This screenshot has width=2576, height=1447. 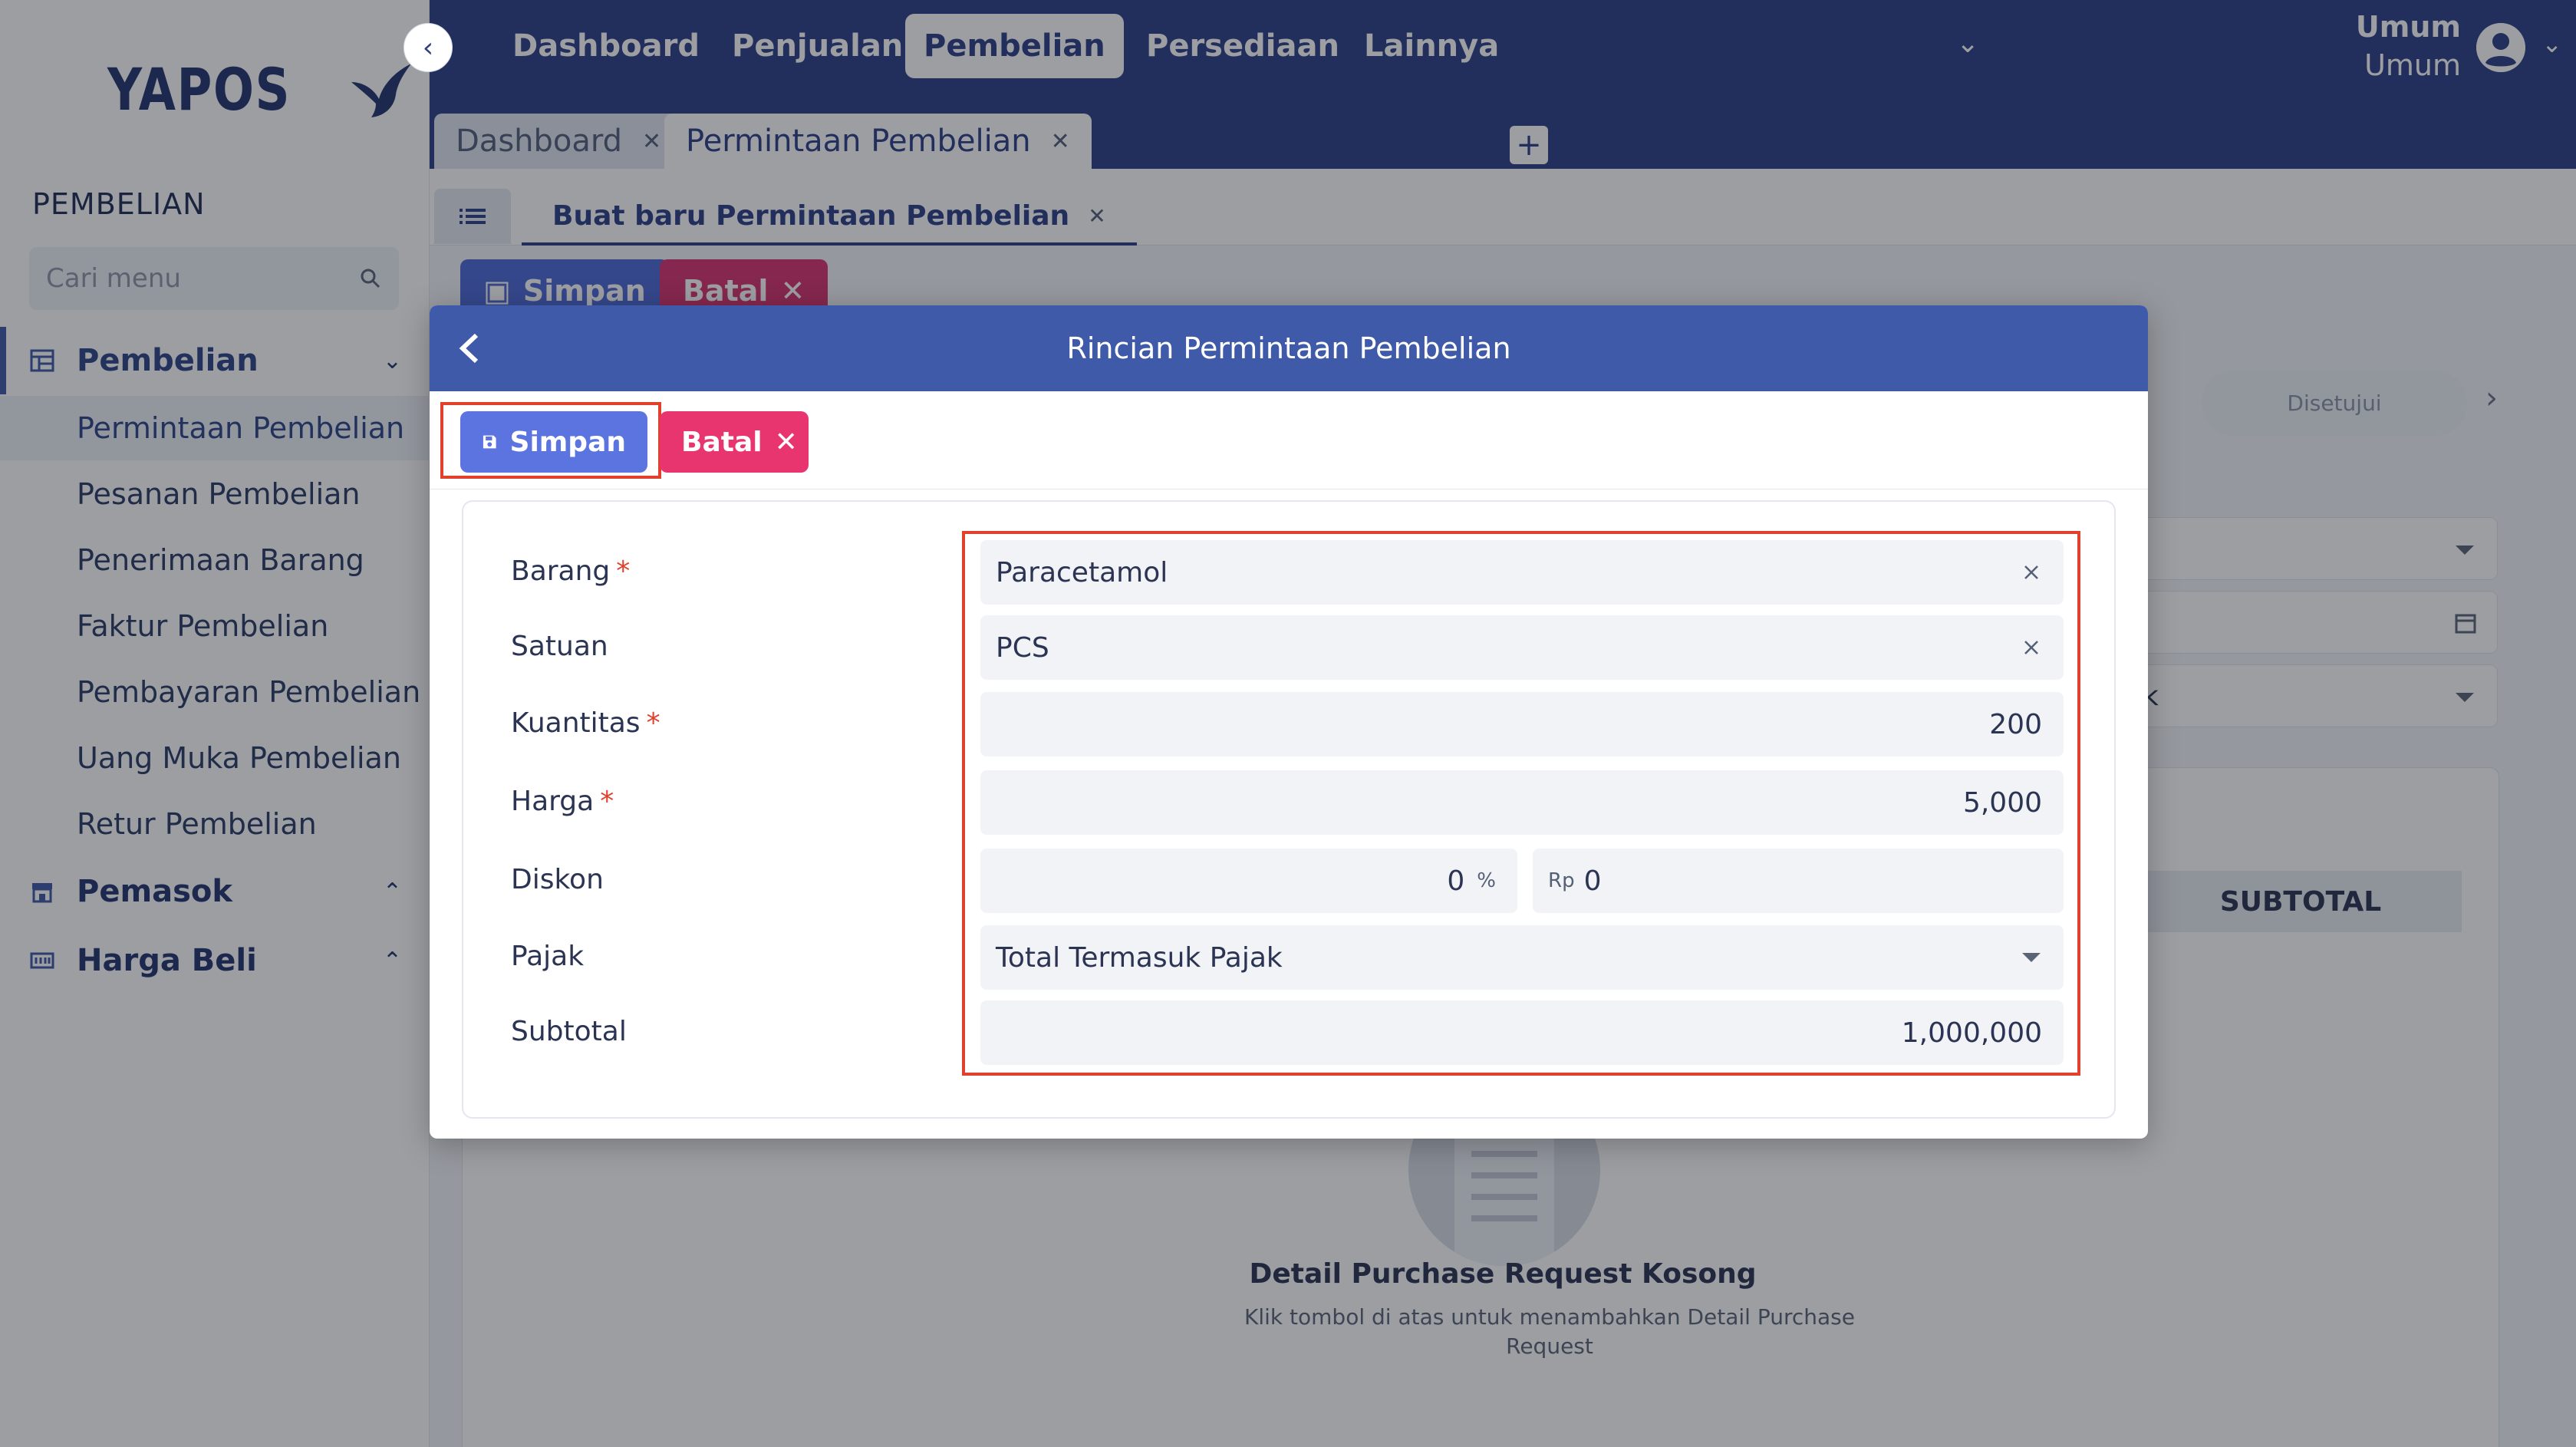 I want to click on label-text: Barang, so click(x=561, y=571).